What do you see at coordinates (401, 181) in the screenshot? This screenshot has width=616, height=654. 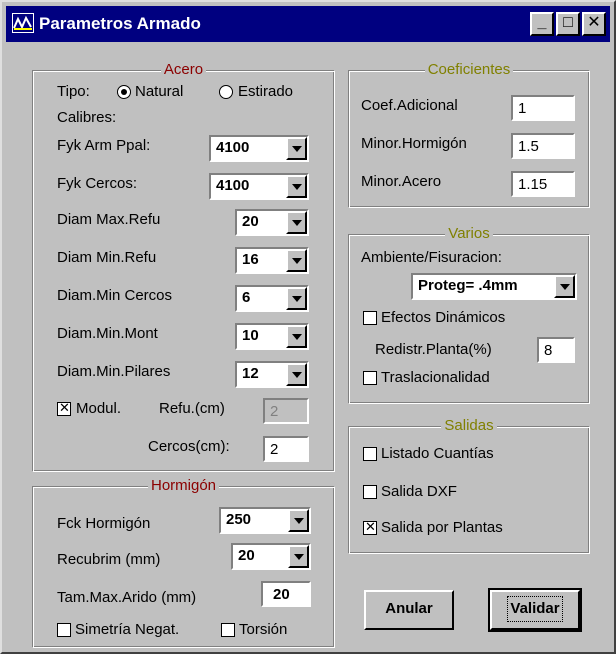 I see `minor-acero-label: Minor.Acero` at bounding box center [401, 181].